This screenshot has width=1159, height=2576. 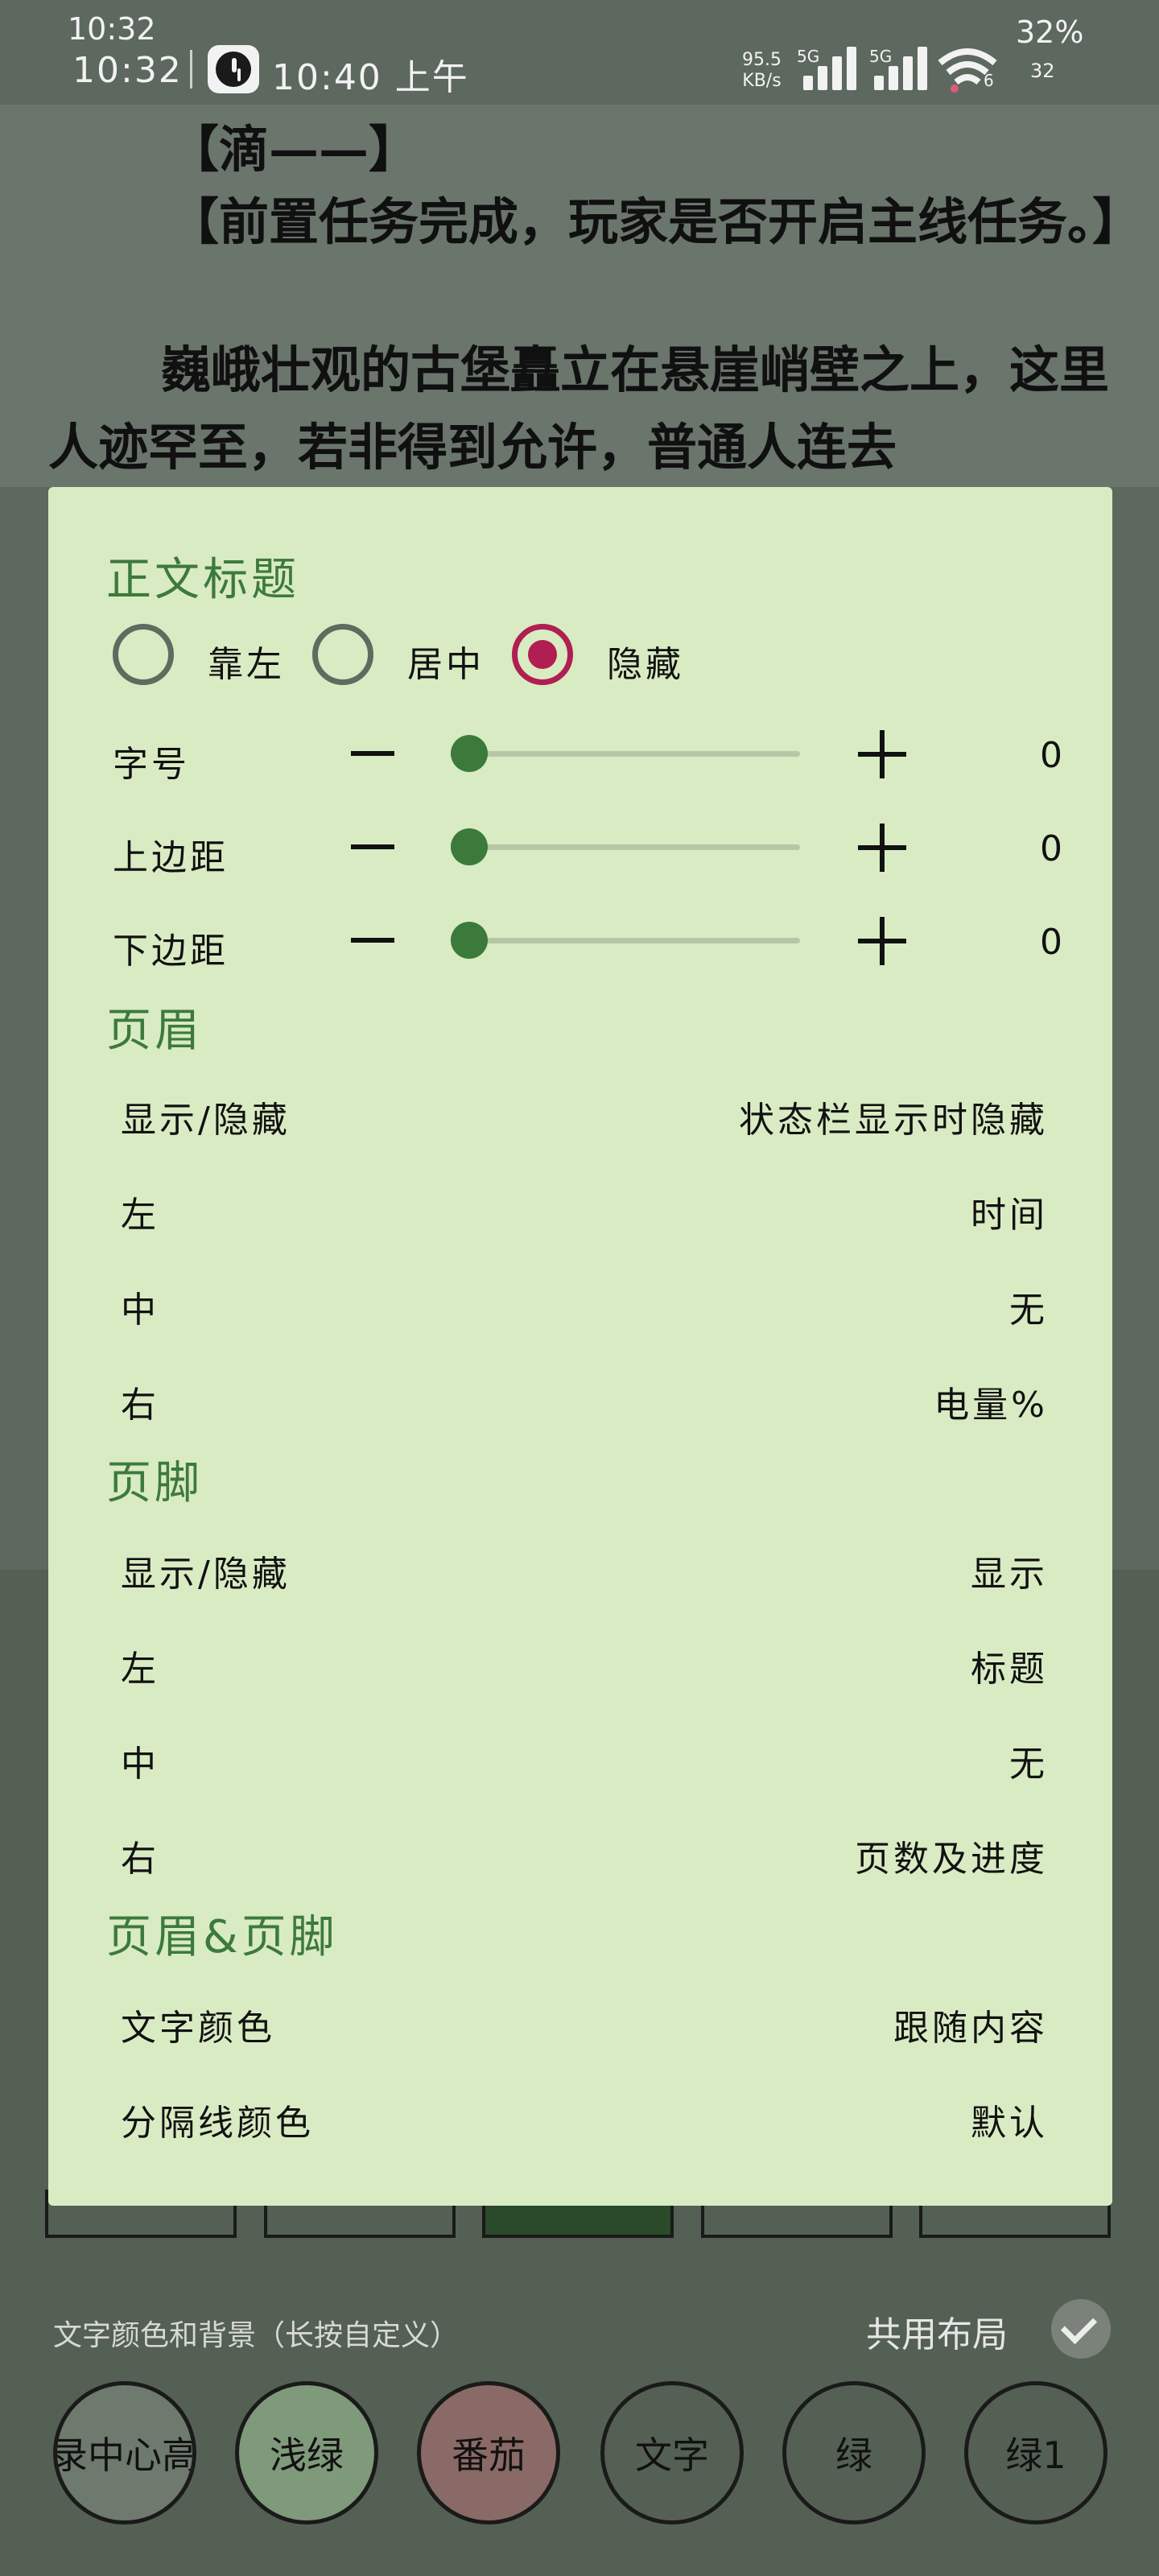 I want to click on radio-label: 居中, so click(x=446, y=661).